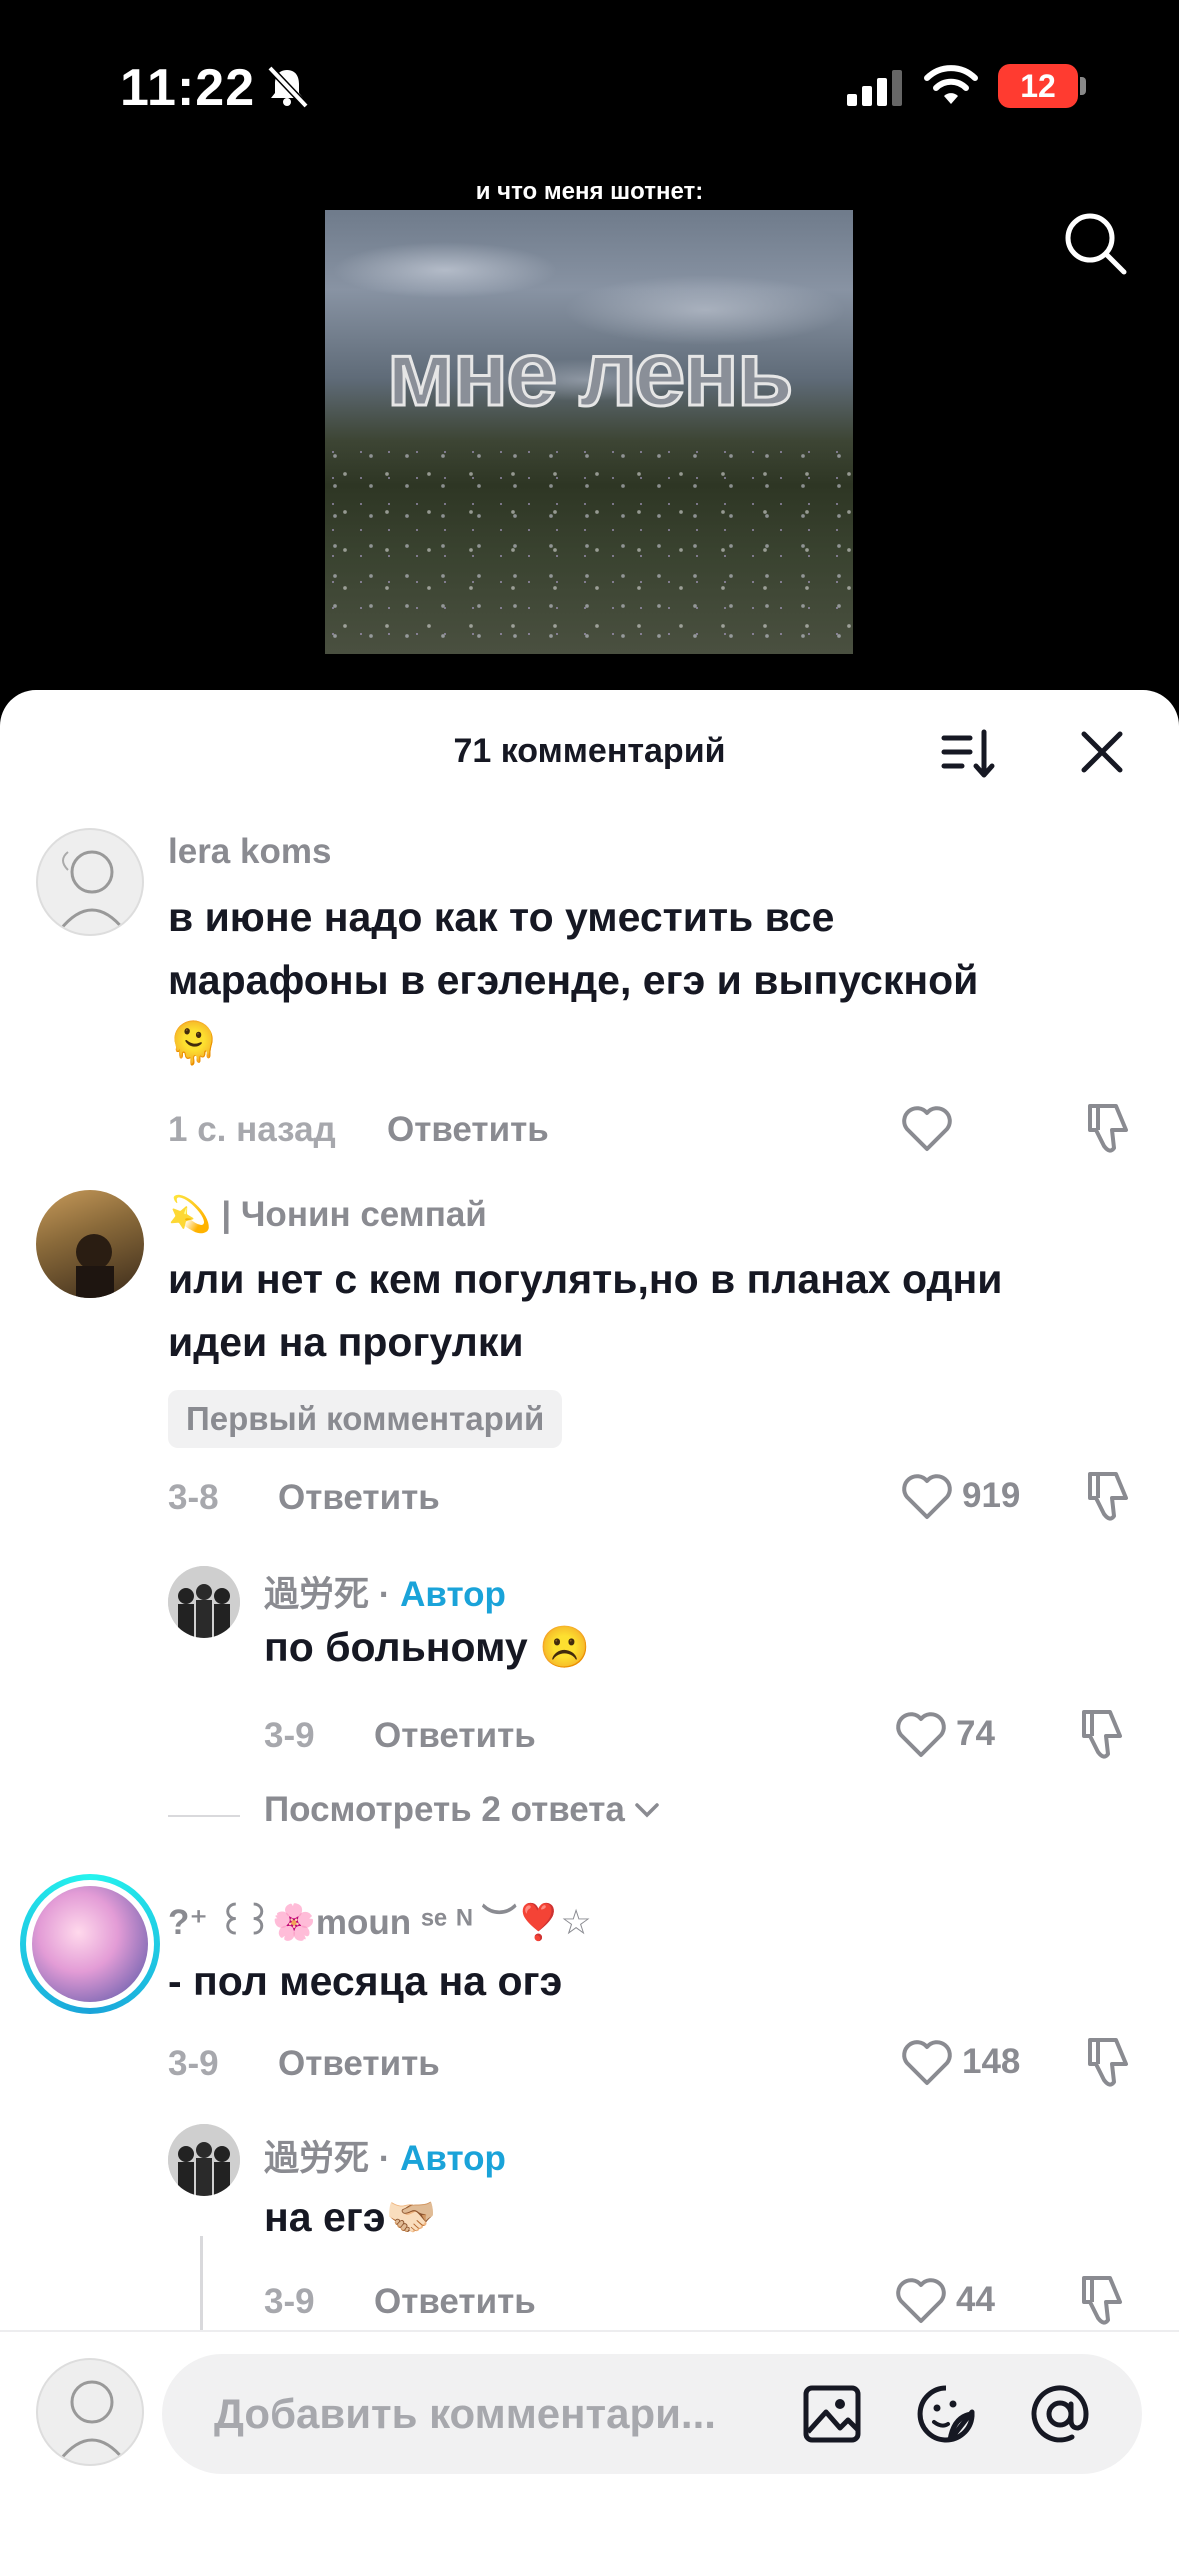 The height and width of the screenshot is (2556, 1179). What do you see at coordinates (346, 1342) in the screenshot?
I see `comment-text-line: идеи на прогулки` at bounding box center [346, 1342].